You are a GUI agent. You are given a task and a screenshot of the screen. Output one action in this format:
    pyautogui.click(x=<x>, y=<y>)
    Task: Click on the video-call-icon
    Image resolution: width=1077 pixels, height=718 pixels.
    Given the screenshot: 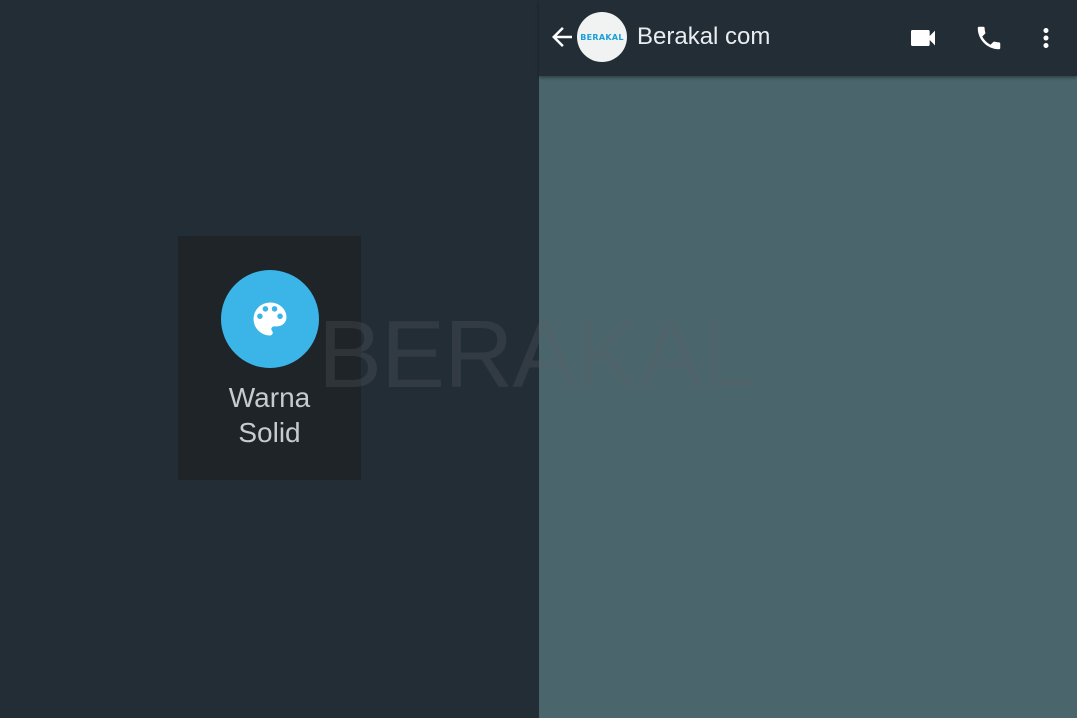 What is the action you would take?
    pyautogui.click(x=923, y=38)
    